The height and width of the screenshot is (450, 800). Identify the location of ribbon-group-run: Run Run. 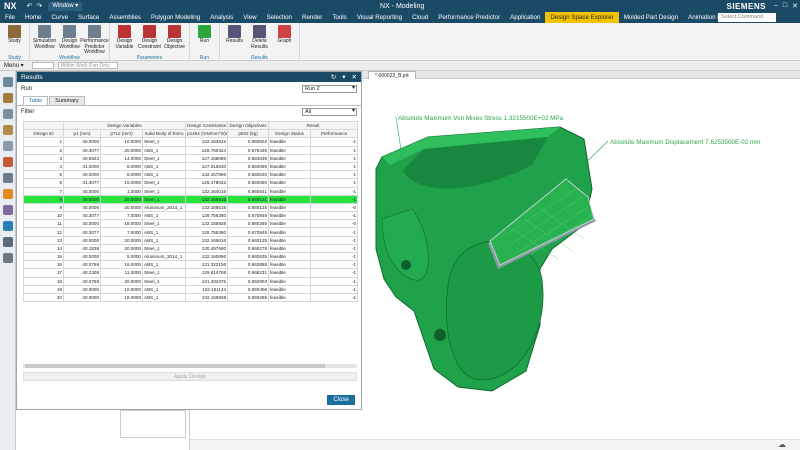
(205, 42).